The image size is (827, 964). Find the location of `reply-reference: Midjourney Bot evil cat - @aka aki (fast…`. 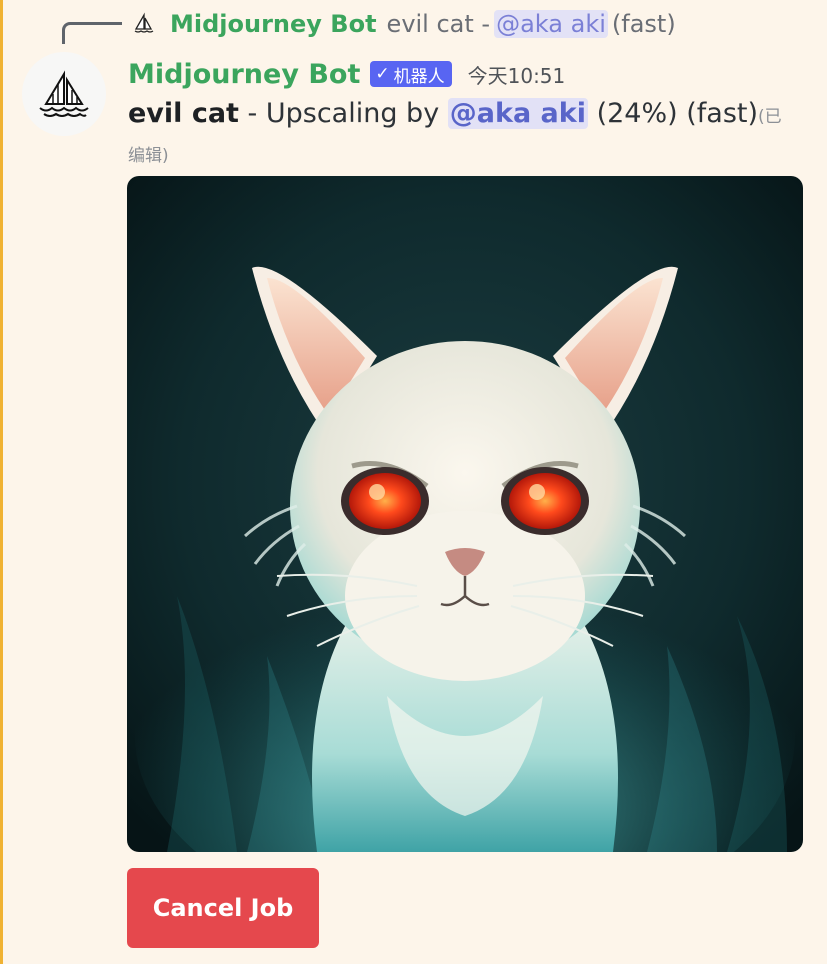

reply-reference: Midjourney Bot evil cat - @aka aki (fast… is located at coordinates (404, 24).